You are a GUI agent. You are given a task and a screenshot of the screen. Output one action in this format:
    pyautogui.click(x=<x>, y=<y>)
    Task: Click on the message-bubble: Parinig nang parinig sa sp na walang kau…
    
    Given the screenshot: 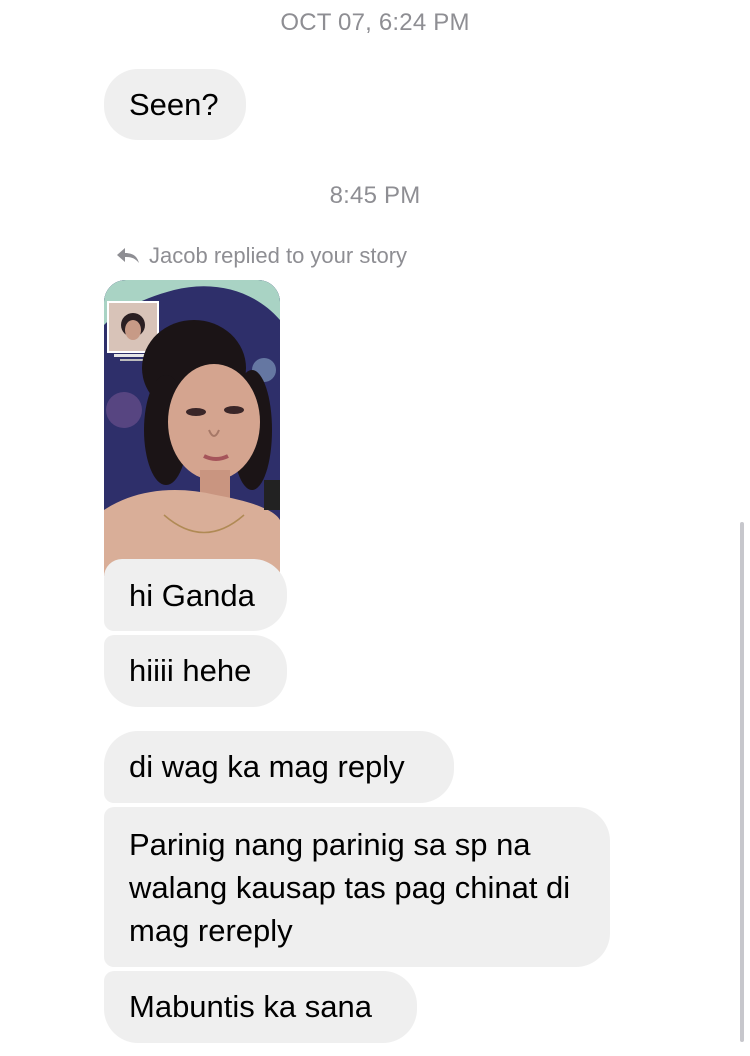 What is the action you would take?
    pyautogui.click(x=357, y=887)
    